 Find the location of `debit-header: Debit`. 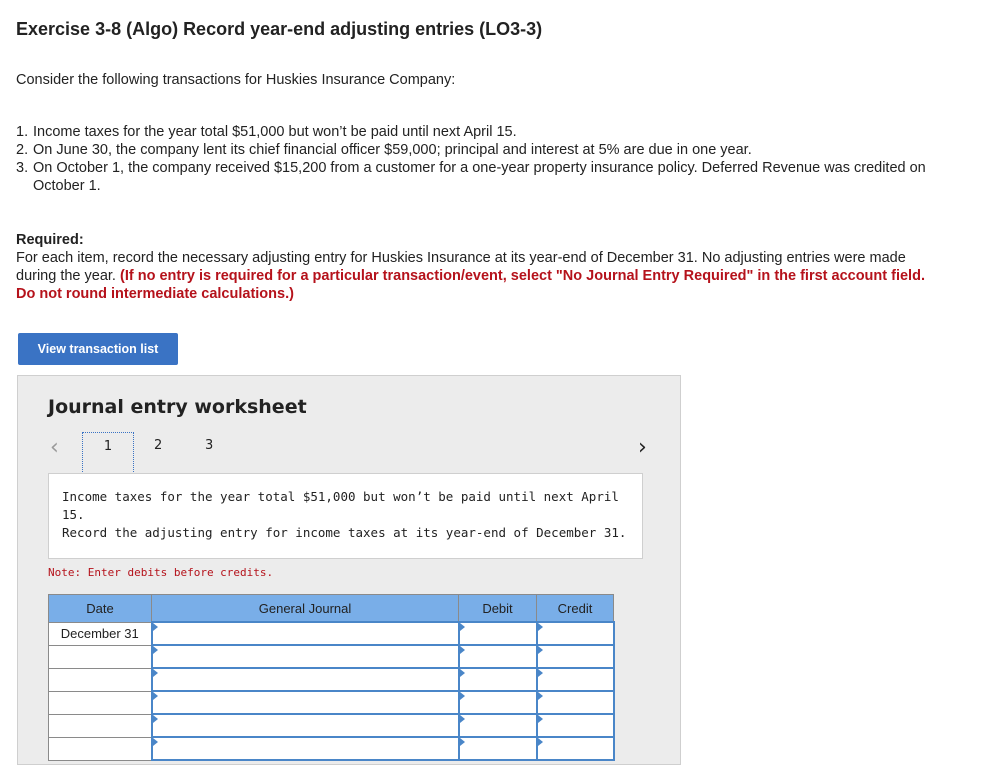

debit-header: Debit is located at coordinates (497, 608).